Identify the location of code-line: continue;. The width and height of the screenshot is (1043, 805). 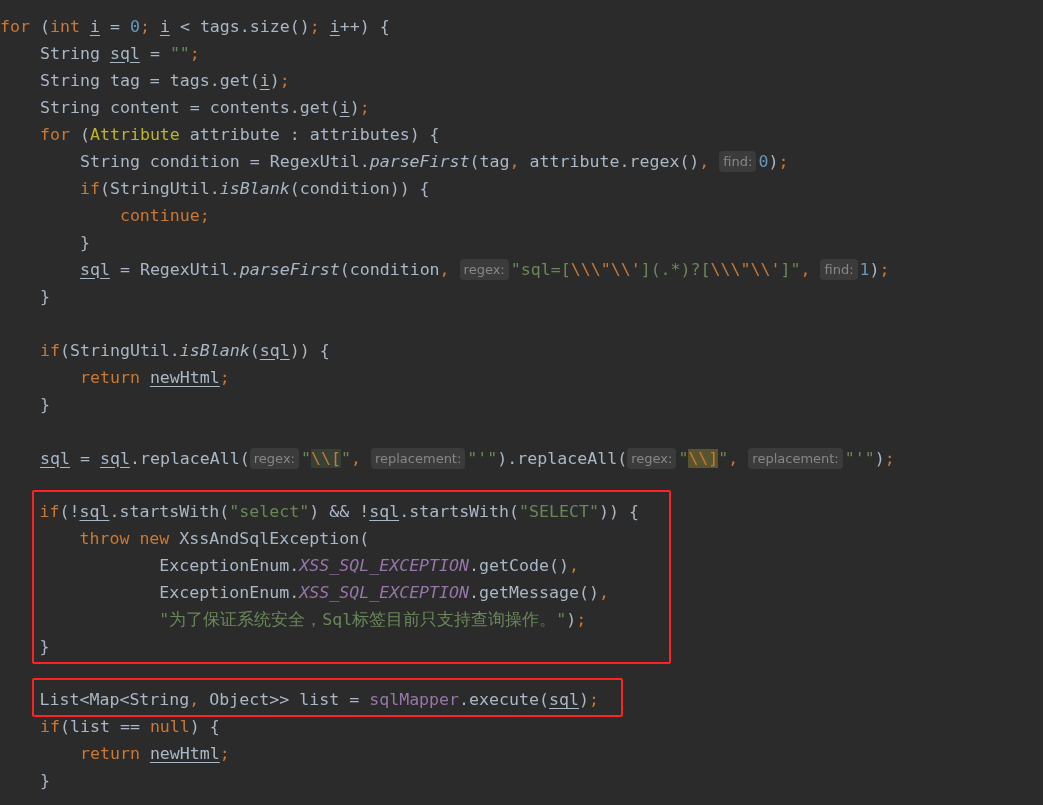
(164, 215).